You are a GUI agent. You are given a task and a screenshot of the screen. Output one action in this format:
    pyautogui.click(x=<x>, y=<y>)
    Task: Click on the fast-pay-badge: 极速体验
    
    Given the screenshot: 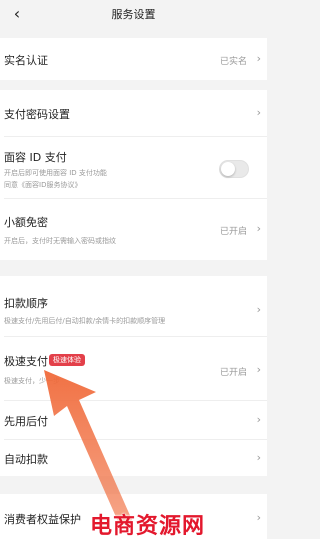 What is the action you would take?
    pyautogui.click(x=67, y=360)
    